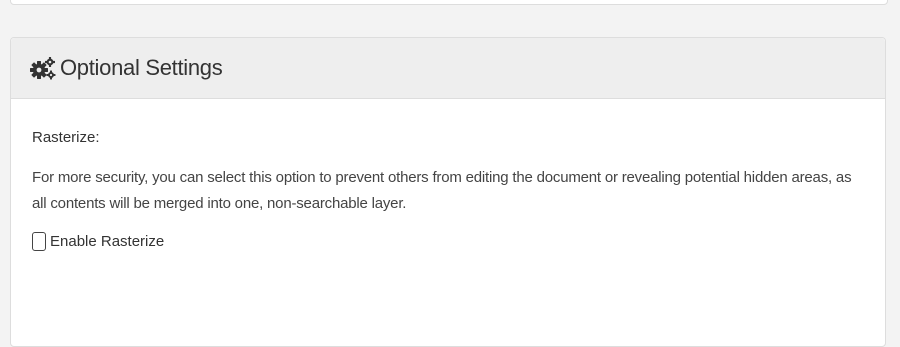 This screenshot has height=347, width=900. Describe the element at coordinates (66, 137) in the screenshot. I see `rasterize-label: Rasterize:` at that location.